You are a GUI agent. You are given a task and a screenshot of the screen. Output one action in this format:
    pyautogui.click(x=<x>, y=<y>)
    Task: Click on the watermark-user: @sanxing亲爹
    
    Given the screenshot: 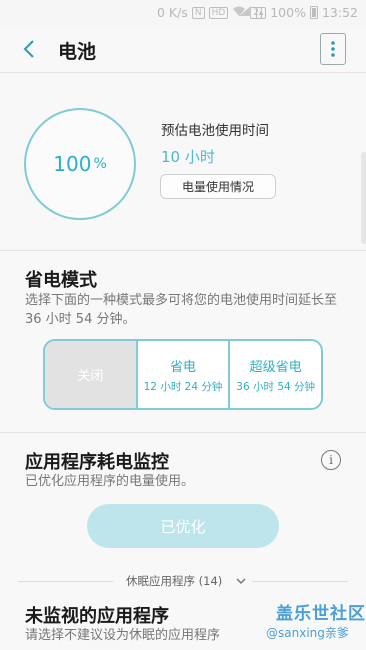 What is the action you would take?
    pyautogui.click(x=307, y=633)
    